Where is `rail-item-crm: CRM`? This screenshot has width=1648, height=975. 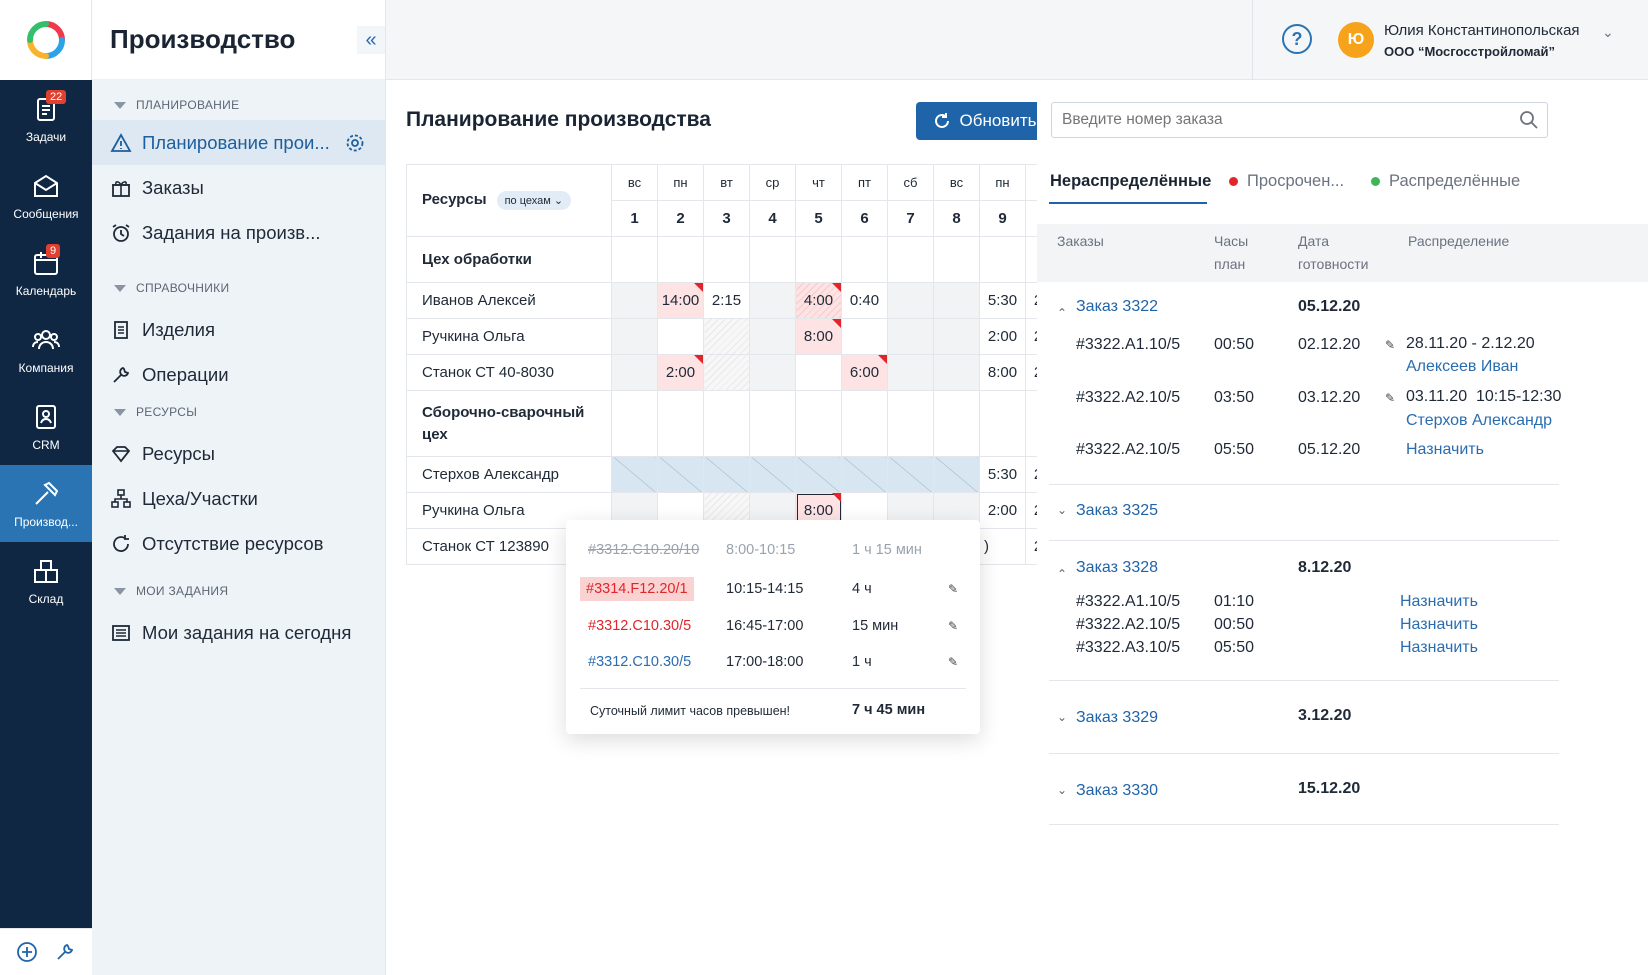 rail-item-crm: CRM is located at coordinates (46, 426).